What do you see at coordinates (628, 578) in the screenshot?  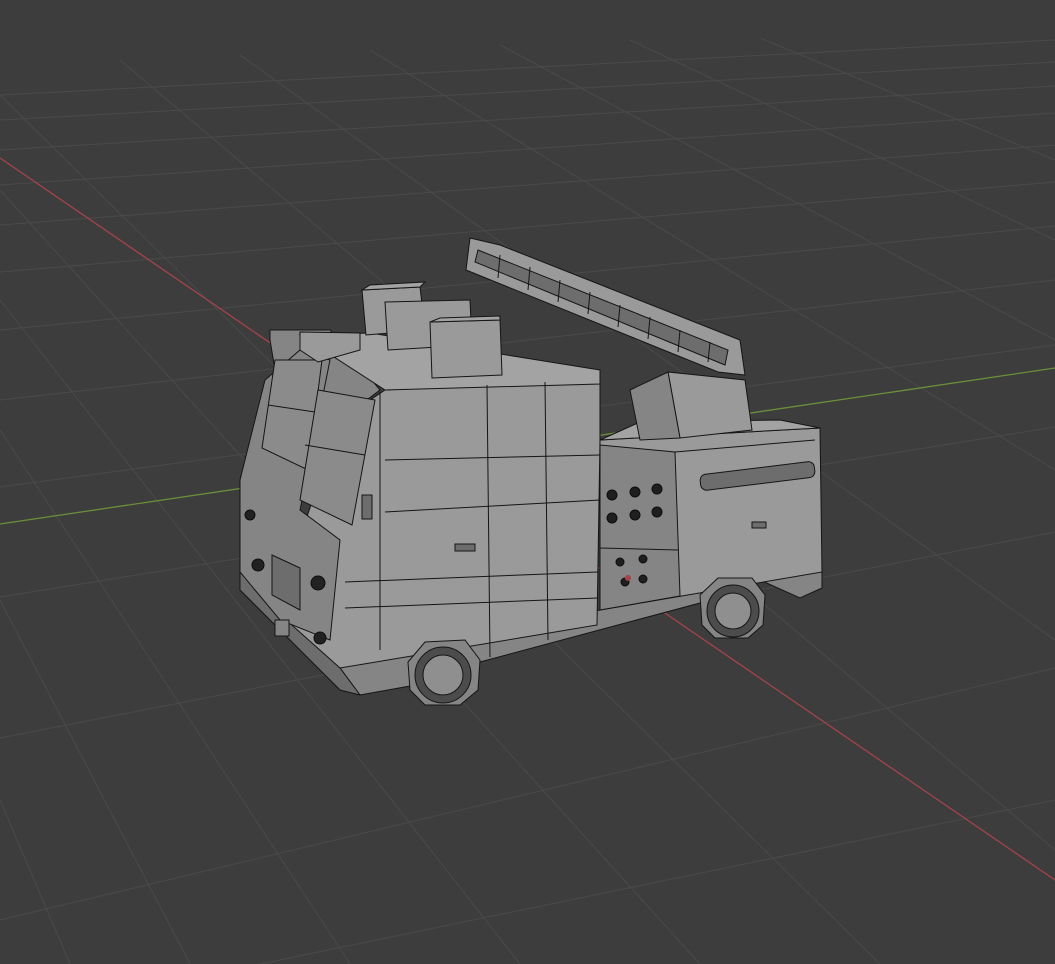 I see `3d-cursor` at bounding box center [628, 578].